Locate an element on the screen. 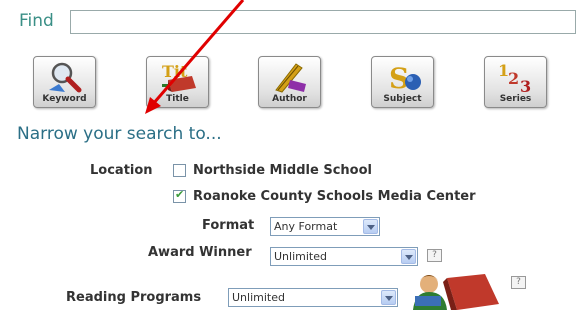  svg-text: 3 is located at coordinates (525, 85).